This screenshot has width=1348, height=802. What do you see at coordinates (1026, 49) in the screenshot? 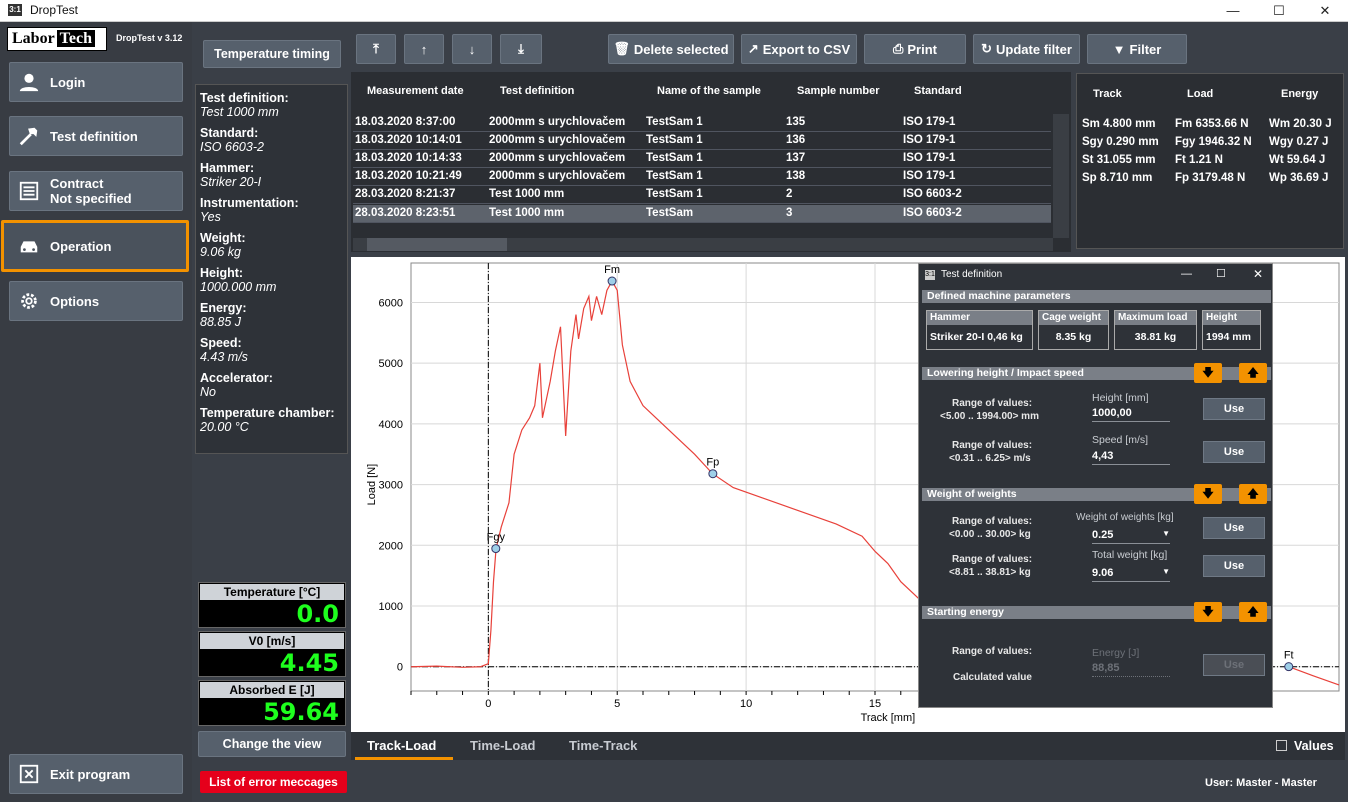
I see `update-filter-button: ↻ Update filter` at bounding box center [1026, 49].